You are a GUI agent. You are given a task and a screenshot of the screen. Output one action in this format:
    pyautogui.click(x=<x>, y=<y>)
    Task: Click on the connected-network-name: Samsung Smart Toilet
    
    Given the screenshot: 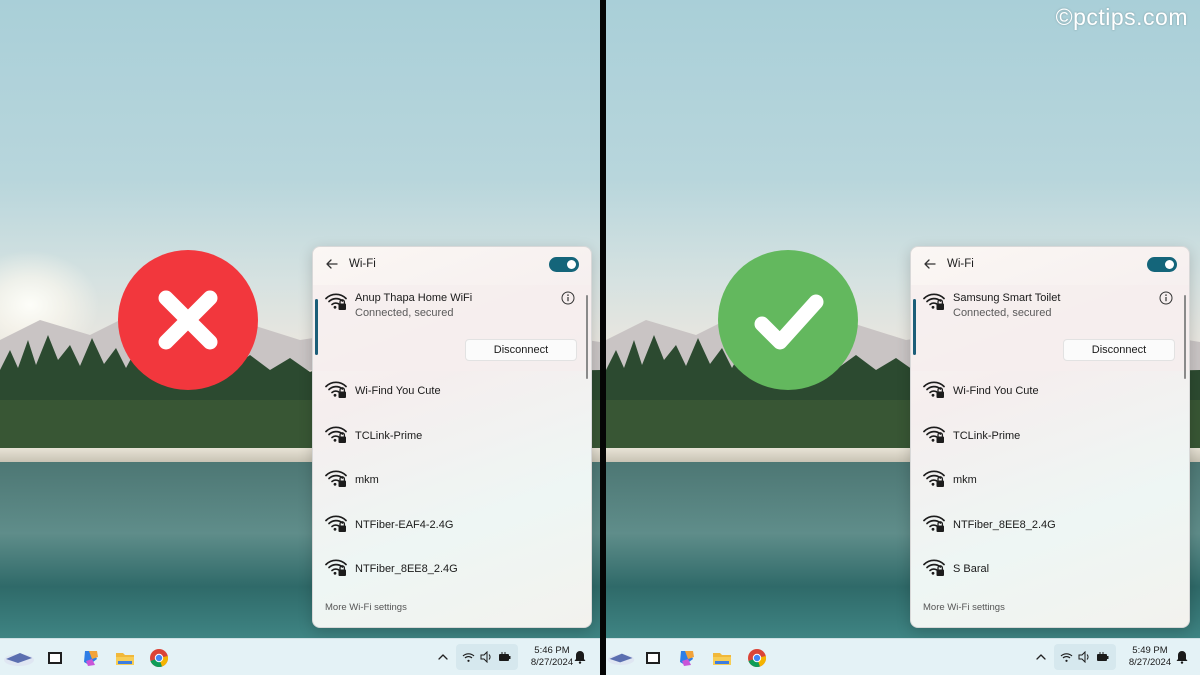 What is the action you would take?
    pyautogui.click(x=1007, y=298)
    